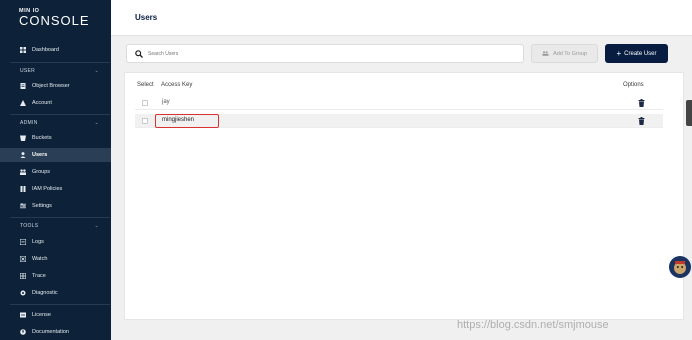 This screenshot has height=340, width=692. I want to click on create-user-button: + Create User, so click(636, 53).